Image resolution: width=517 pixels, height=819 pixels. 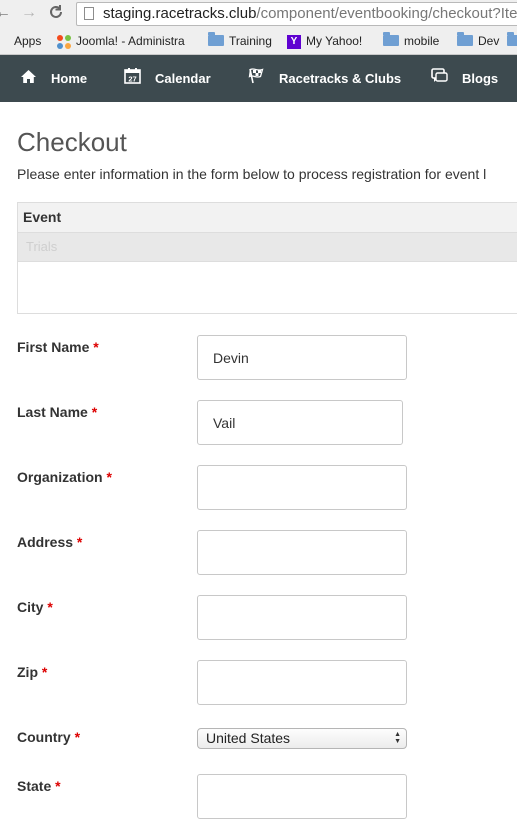 What do you see at coordinates (50, 542) in the screenshot?
I see `address-label: Address *` at bounding box center [50, 542].